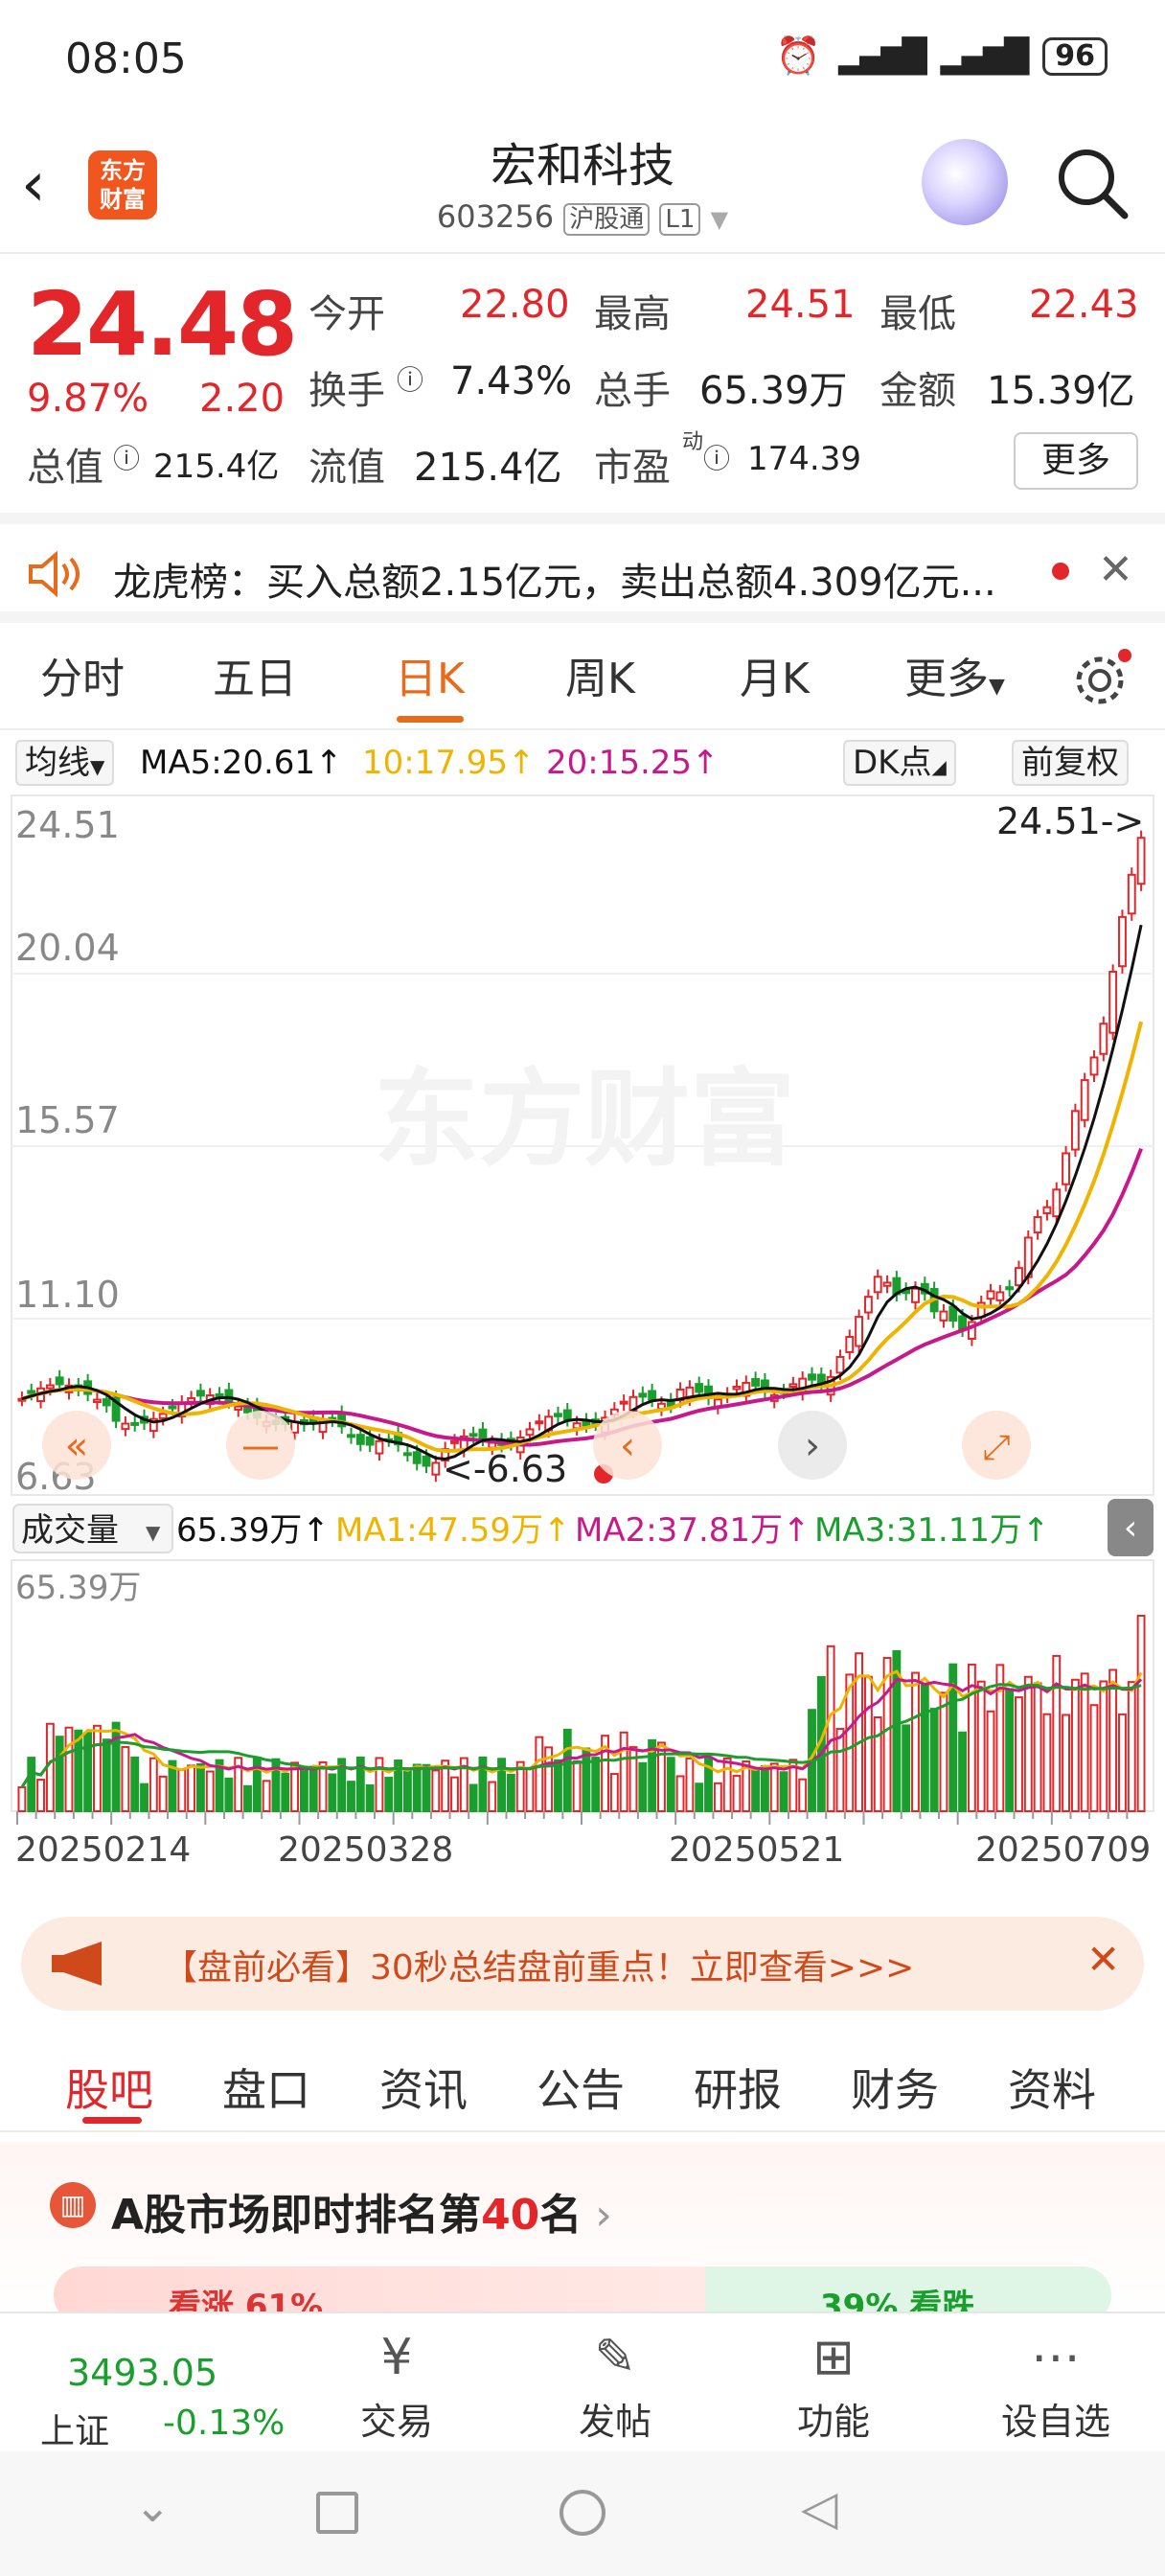 Image resolution: width=1165 pixels, height=2576 pixels. Describe the element at coordinates (78, 1588) in the screenshot. I see `volume-max-label: 65.39万` at that location.